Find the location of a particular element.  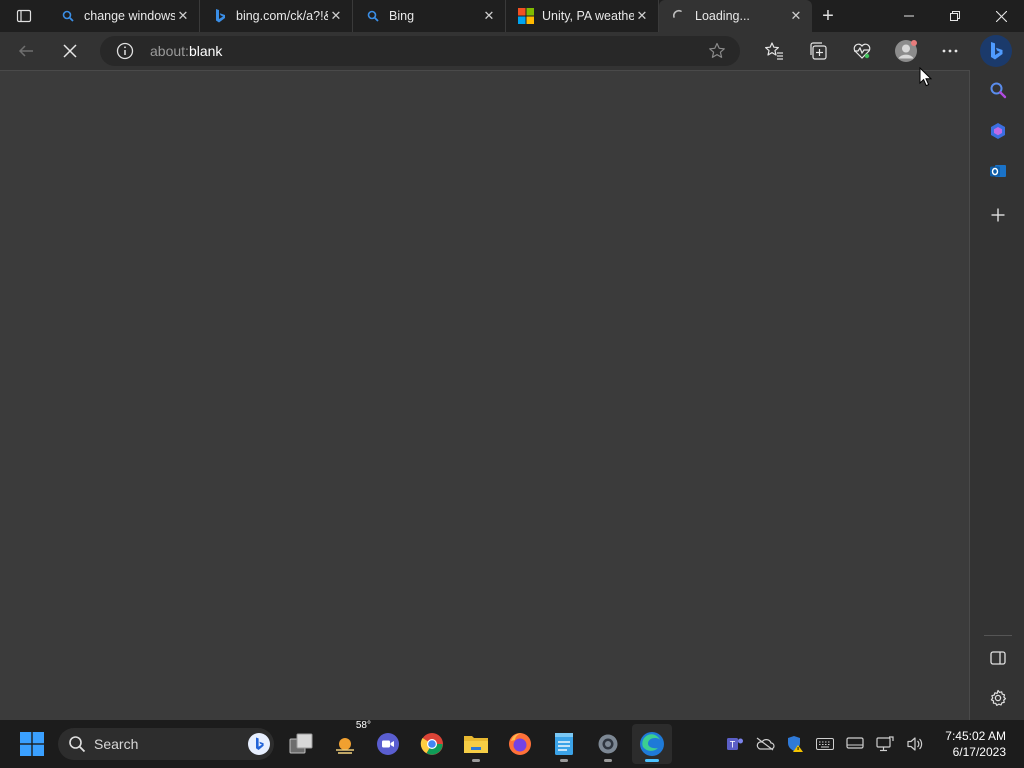

display-tray-button is located at coordinates (855, 744).